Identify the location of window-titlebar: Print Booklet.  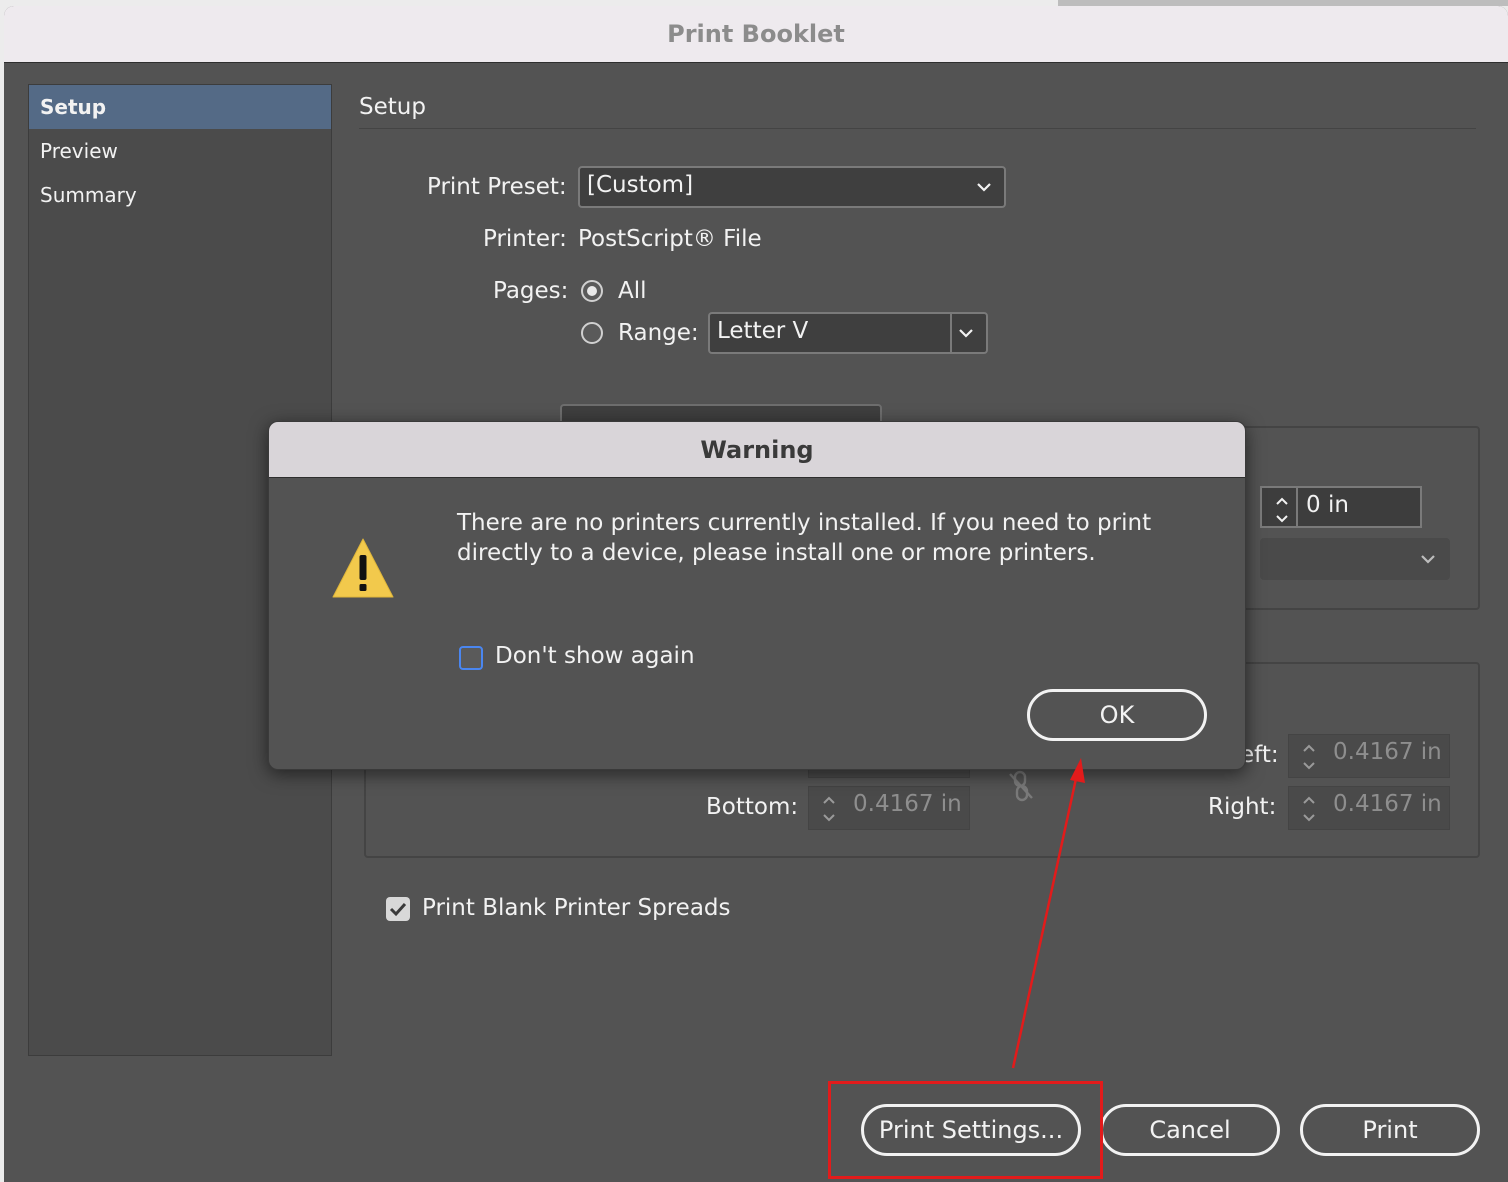
(756, 34).